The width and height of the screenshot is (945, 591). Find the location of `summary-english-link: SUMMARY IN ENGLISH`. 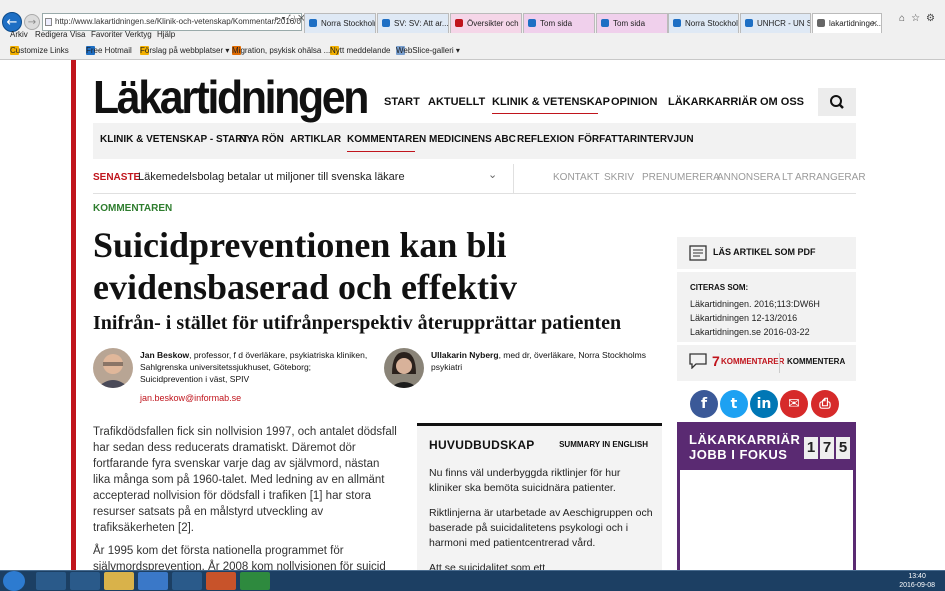

summary-english-link: SUMMARY IN ENGLISH is located at coordinates (603, 444).